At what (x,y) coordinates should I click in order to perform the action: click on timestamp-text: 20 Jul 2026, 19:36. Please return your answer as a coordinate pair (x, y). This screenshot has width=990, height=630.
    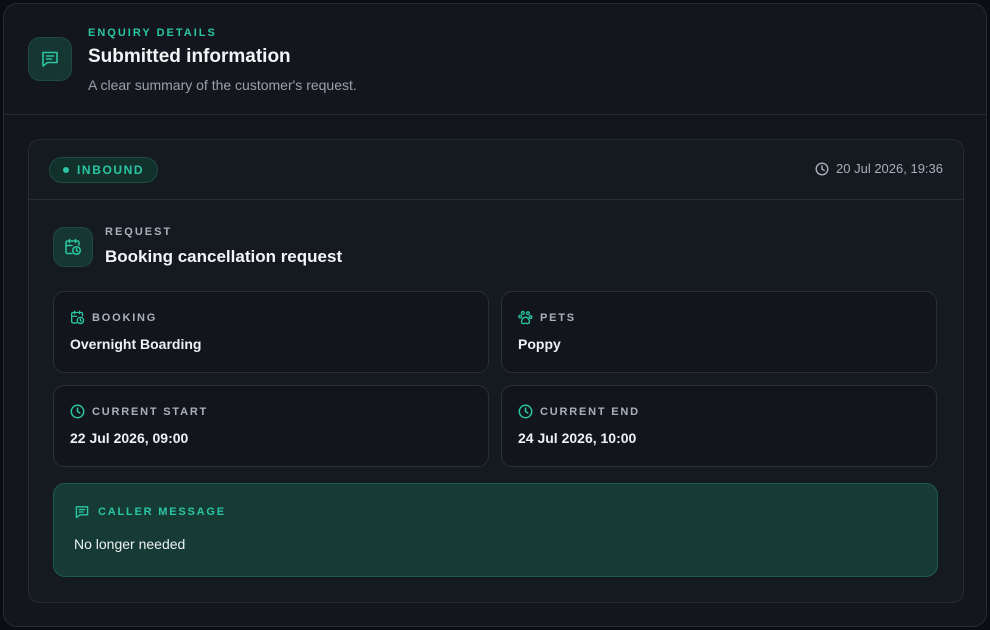
    Looking at the image, I should click on (889, 168).